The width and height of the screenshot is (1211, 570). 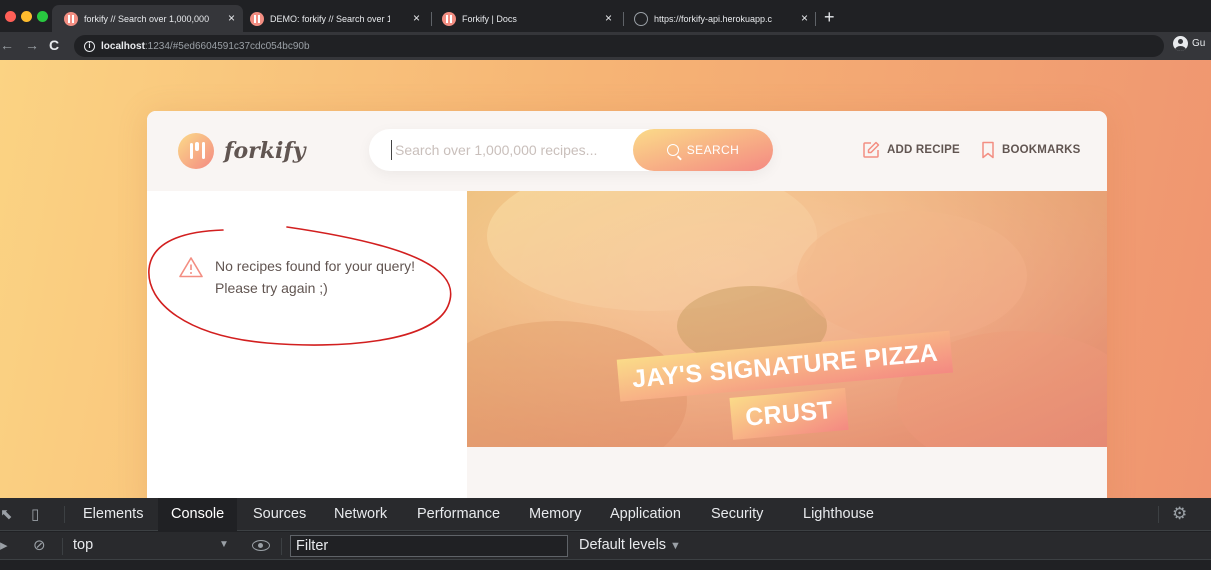 I want to click on fork-knife-logo-icon, so click(x=196, y=151).